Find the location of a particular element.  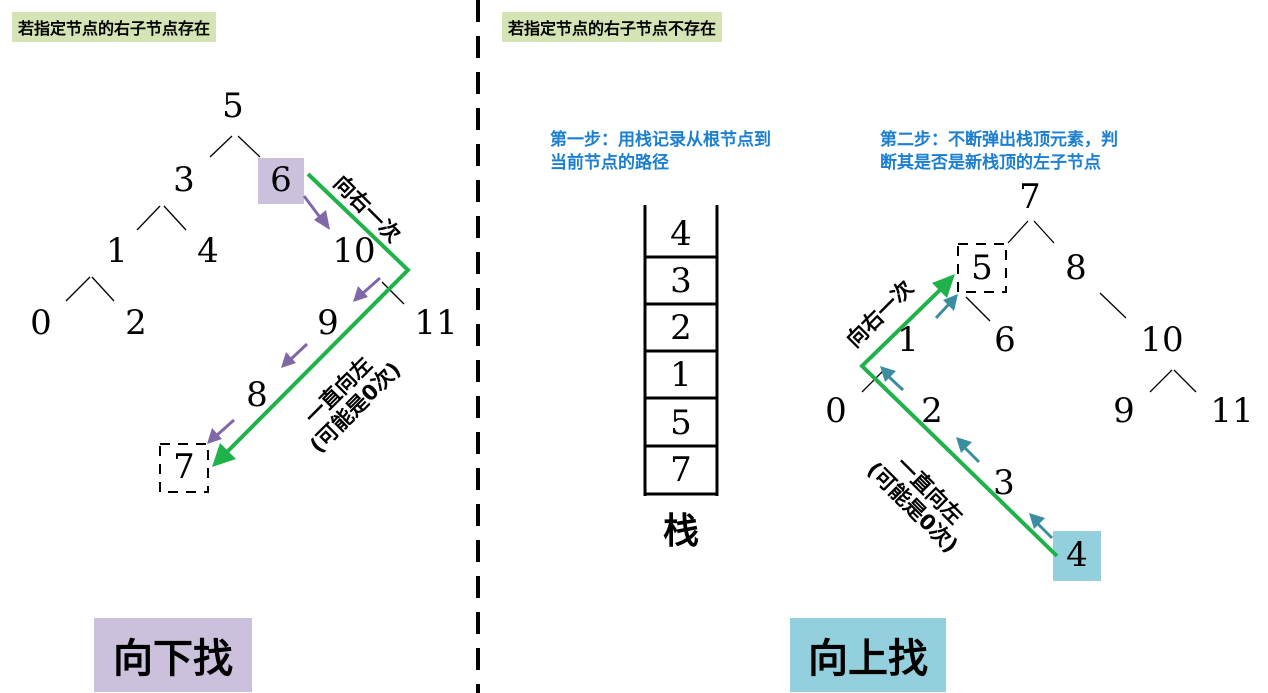

right-condition-tag: 若指定节点的右子节点不存在 is located at coordinates (612, 27).